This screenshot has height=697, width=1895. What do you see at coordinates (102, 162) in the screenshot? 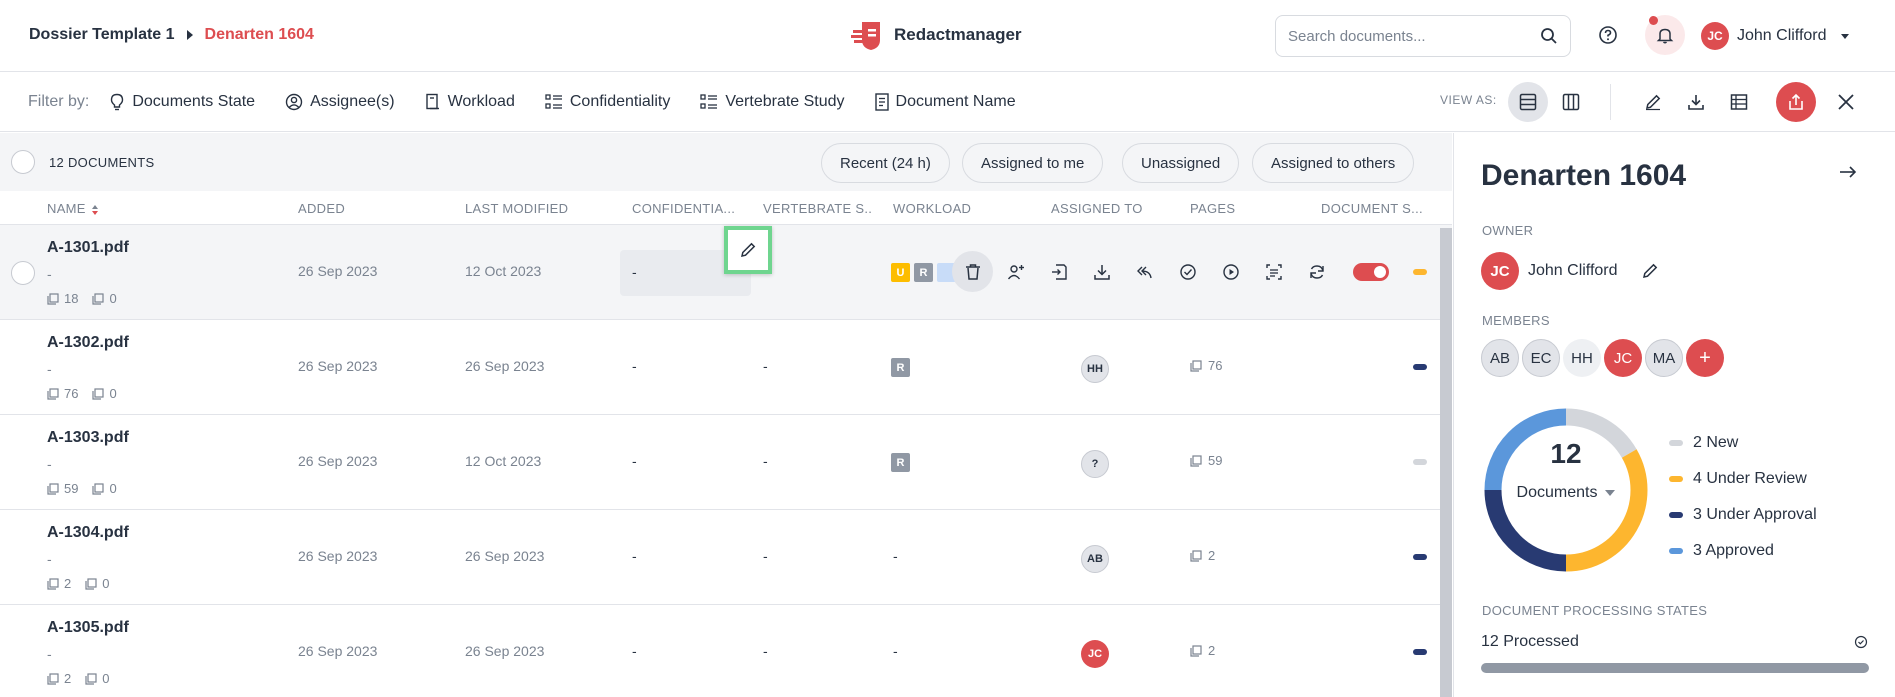
I see `document-count: 12 DOCUMENTS` at bounding box center [102, 162].